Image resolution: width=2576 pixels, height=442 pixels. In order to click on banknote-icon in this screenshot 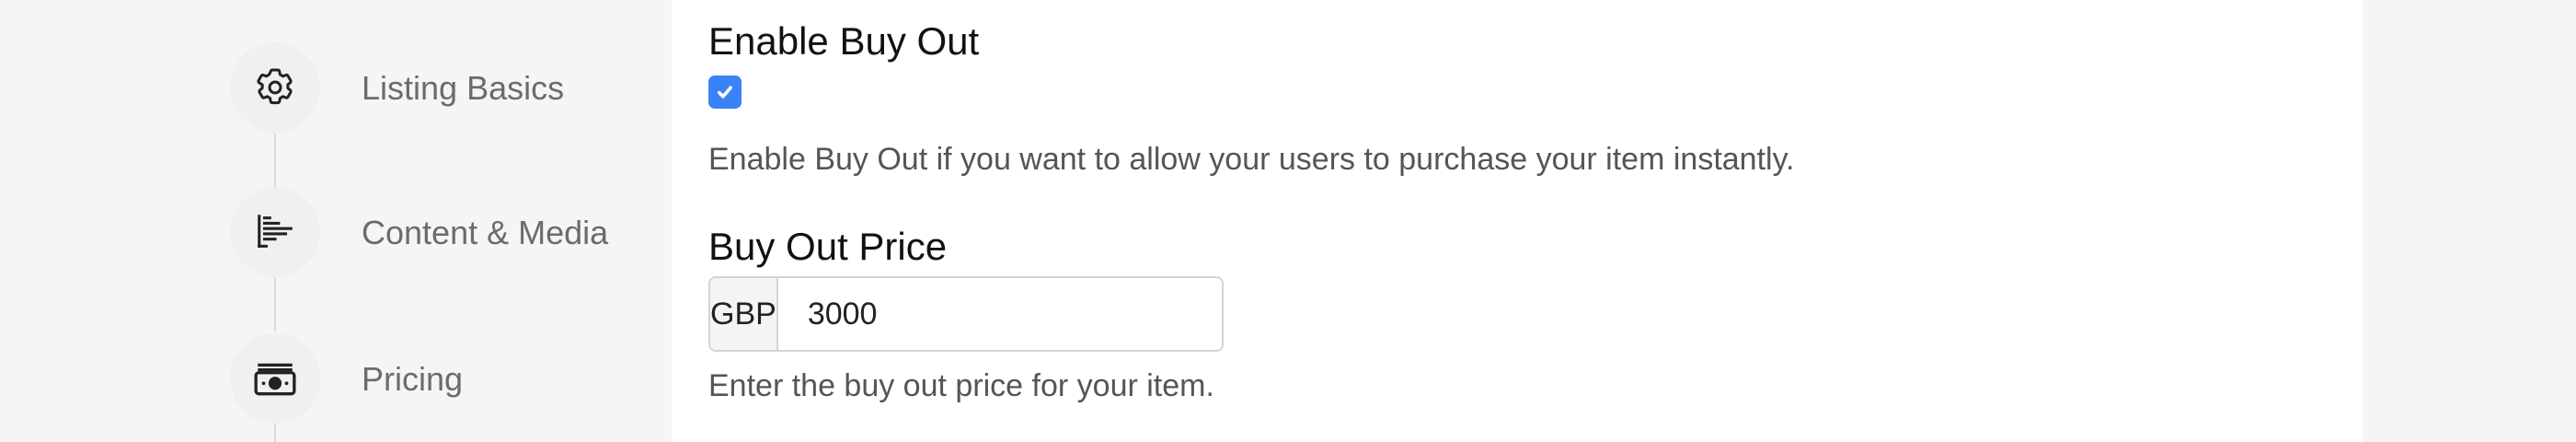, I will do `click(275, 379)`.